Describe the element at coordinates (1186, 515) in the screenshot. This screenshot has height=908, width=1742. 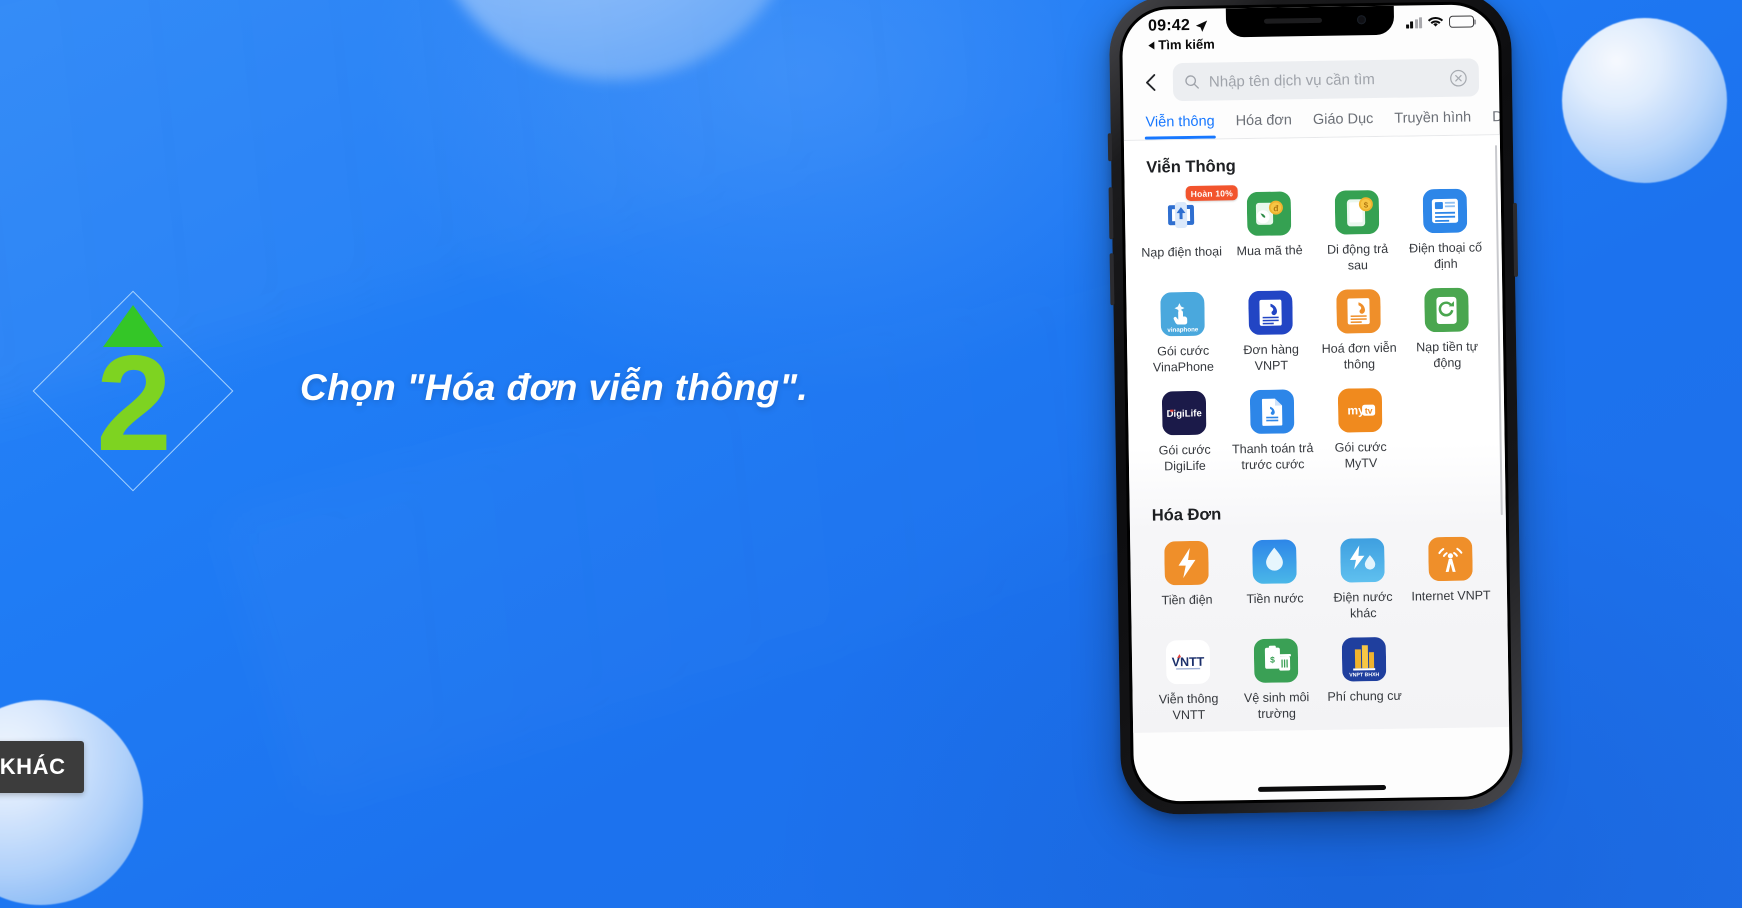
I see `section-title: Hóa Đơn` at that location.